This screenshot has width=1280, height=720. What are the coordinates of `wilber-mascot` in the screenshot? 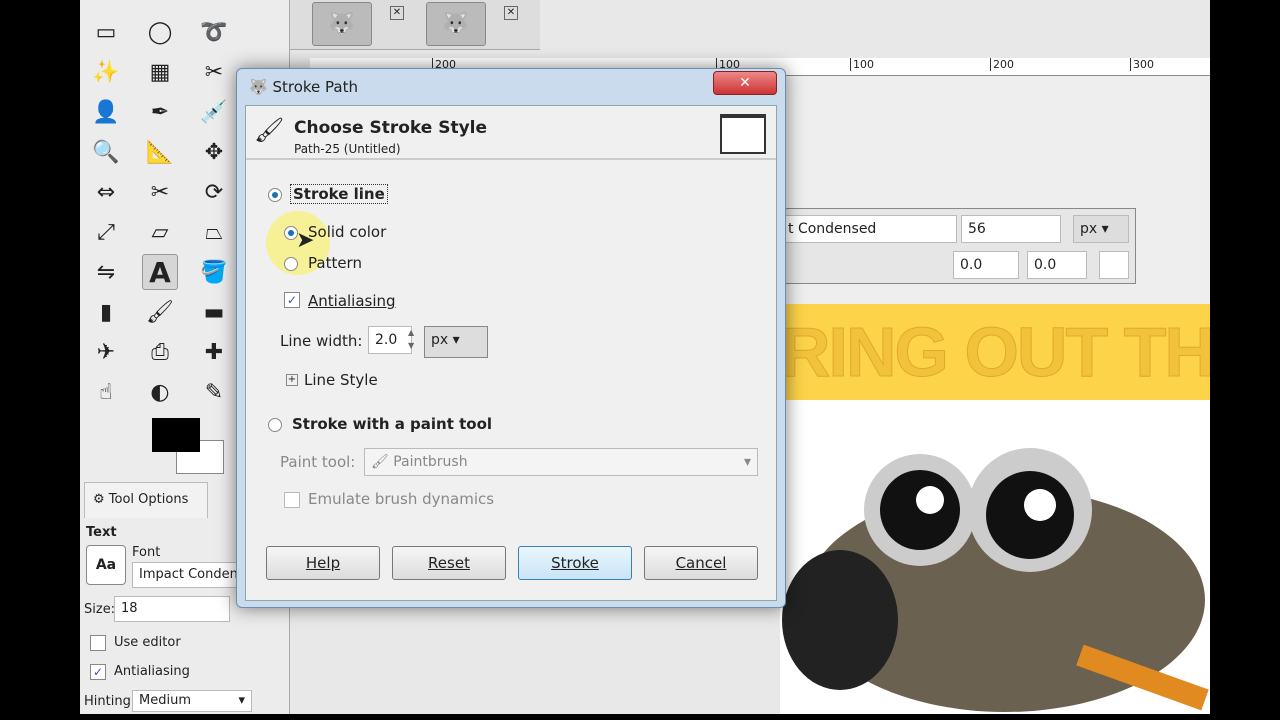 It's located at (995, 557).